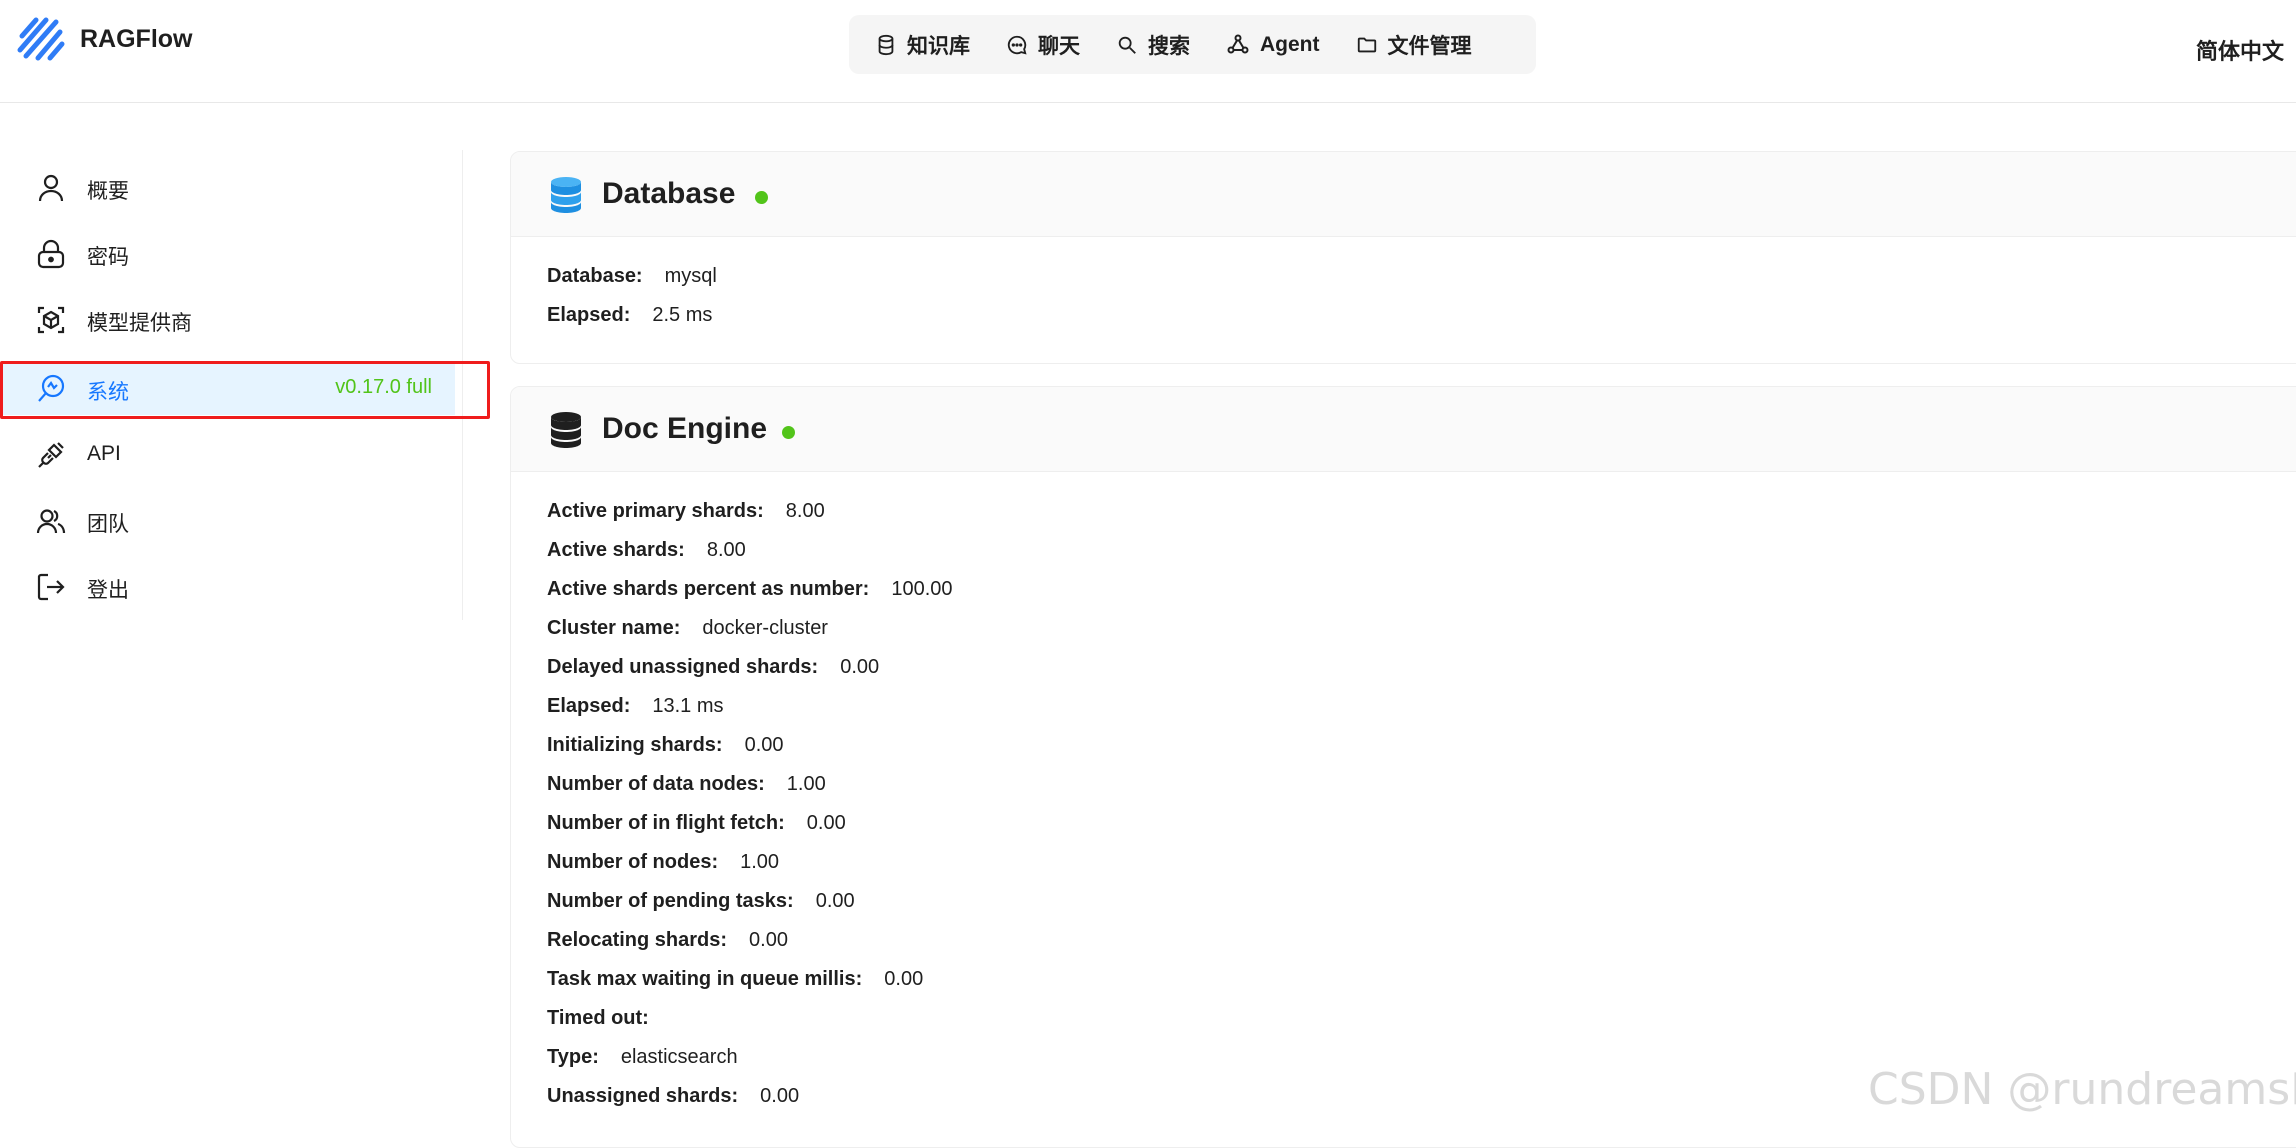 Image resolution: width=2296 pixels, height=1148 pixels. Describe the element at coordinates (1127, 45) in the screenshot. I see `search-icon` at that location.